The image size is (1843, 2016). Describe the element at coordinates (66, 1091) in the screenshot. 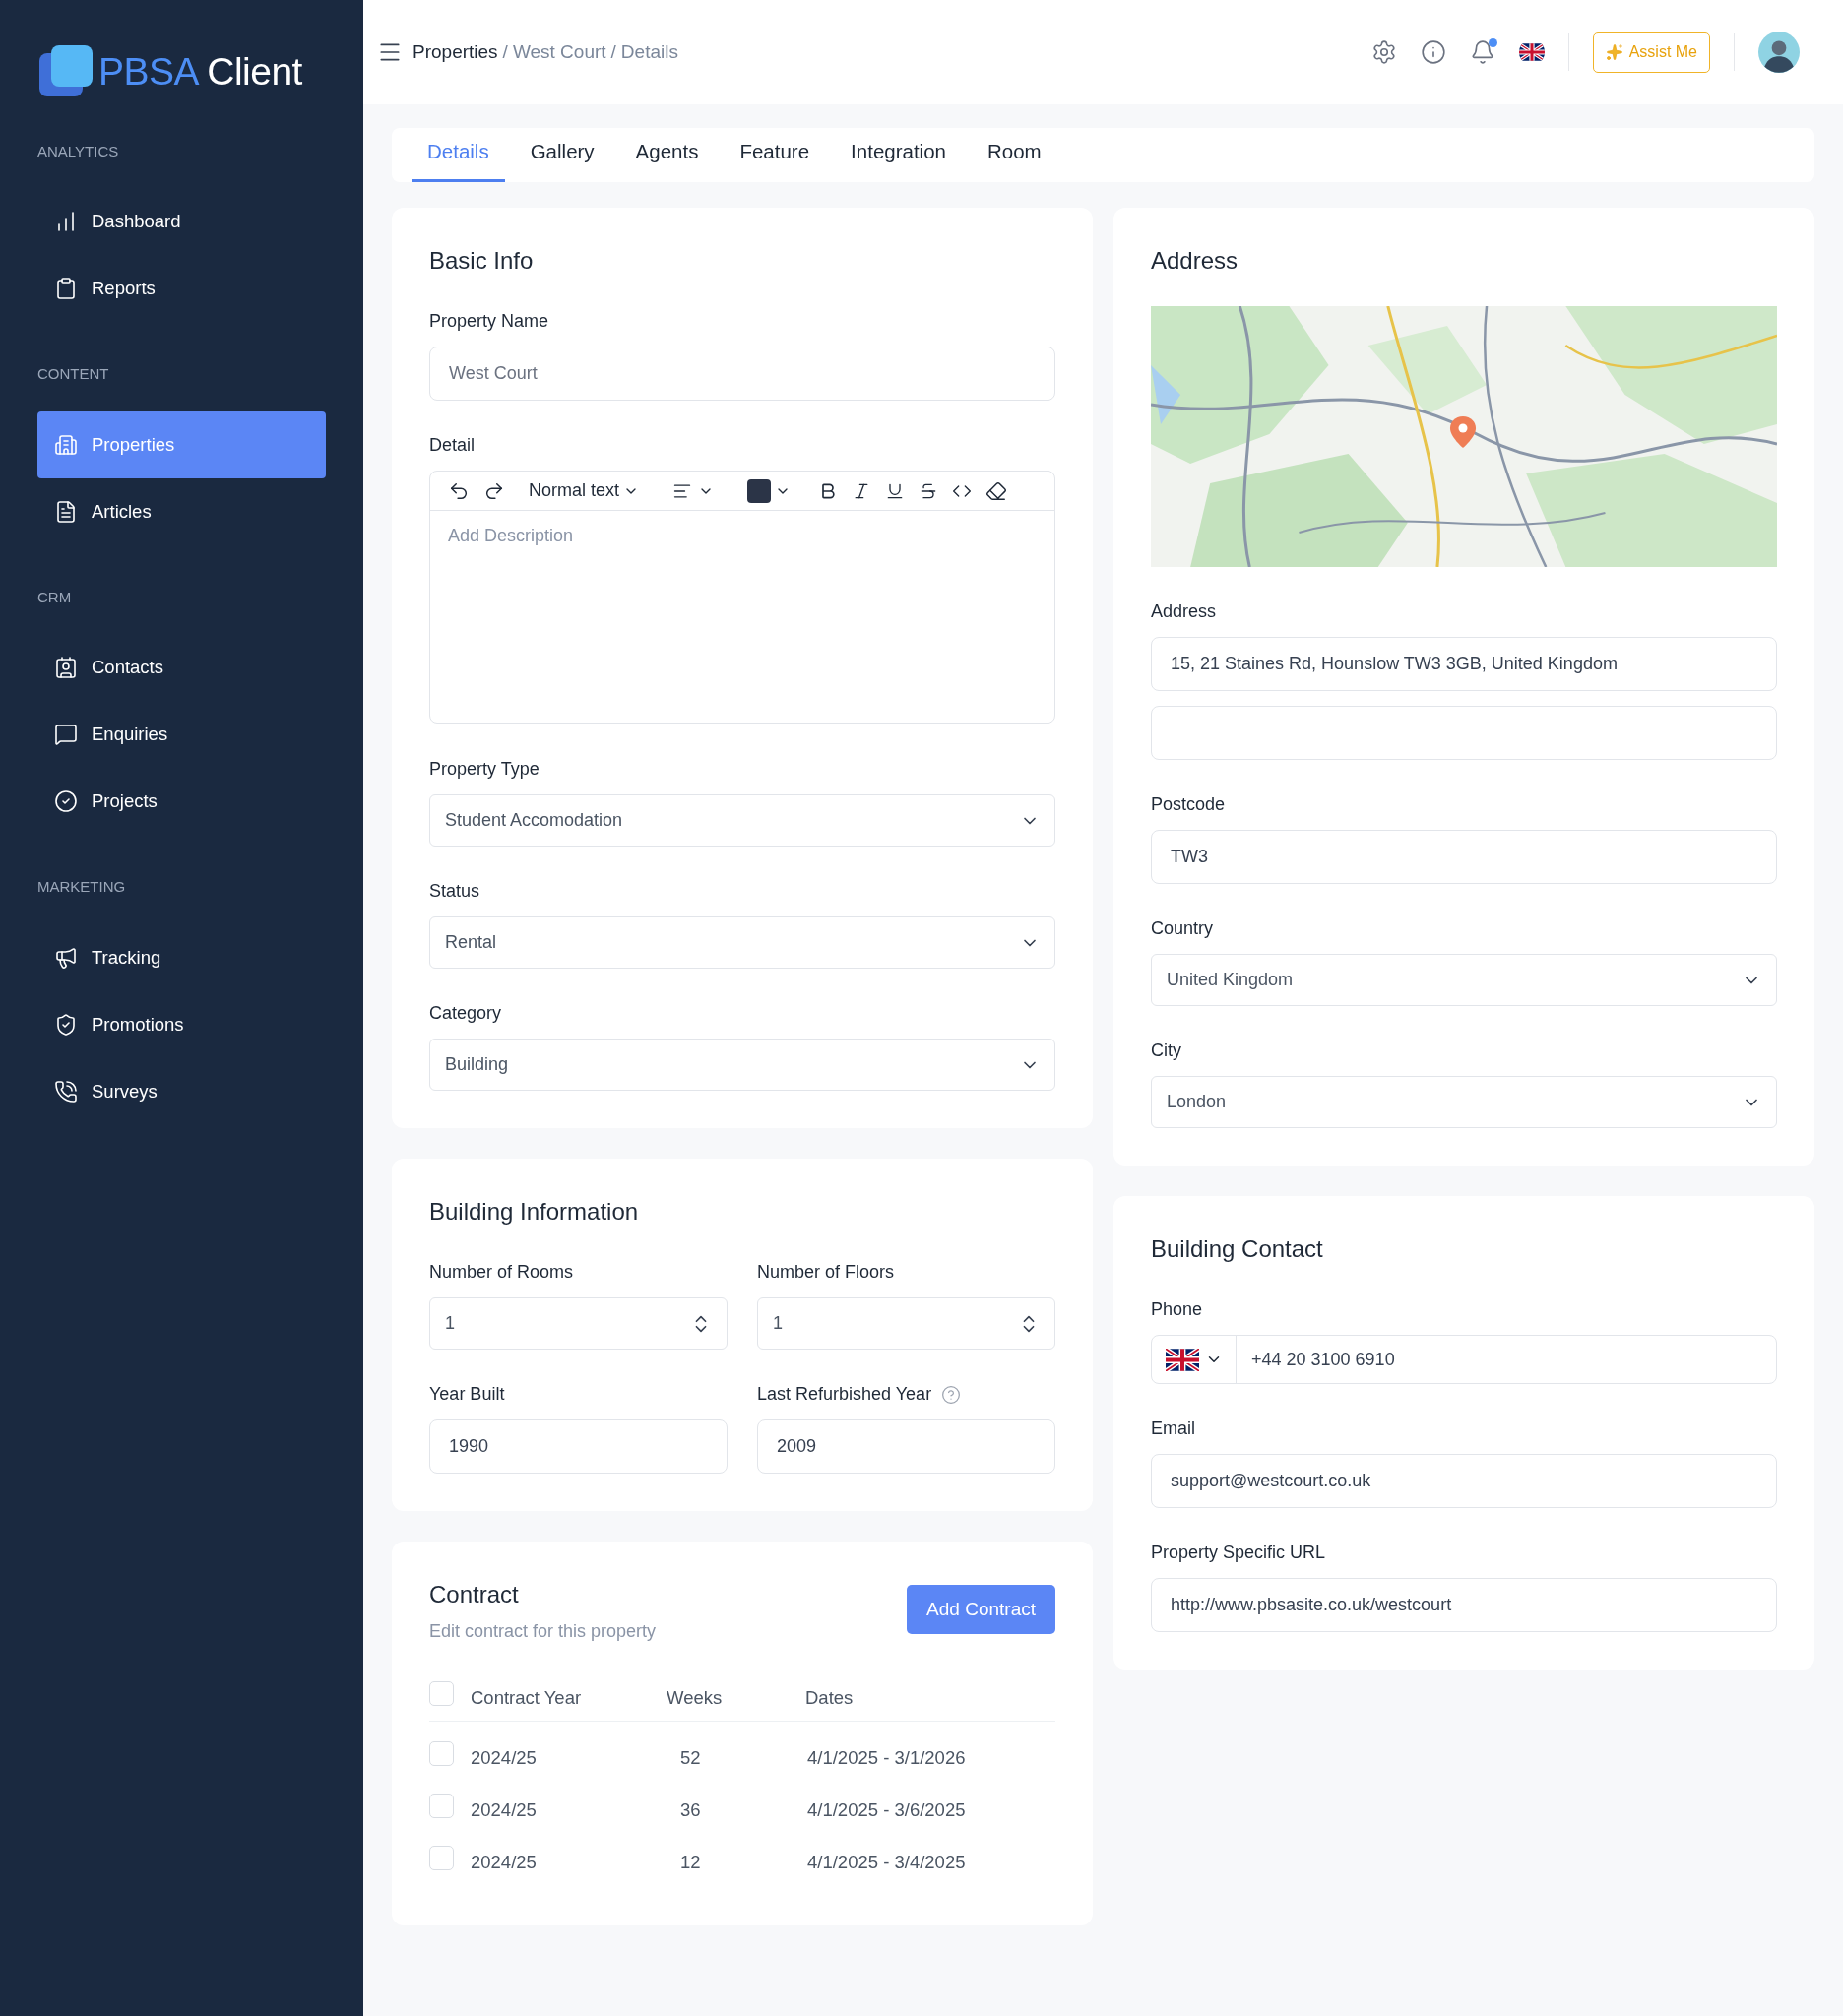

I see `phone-icon` at that location.